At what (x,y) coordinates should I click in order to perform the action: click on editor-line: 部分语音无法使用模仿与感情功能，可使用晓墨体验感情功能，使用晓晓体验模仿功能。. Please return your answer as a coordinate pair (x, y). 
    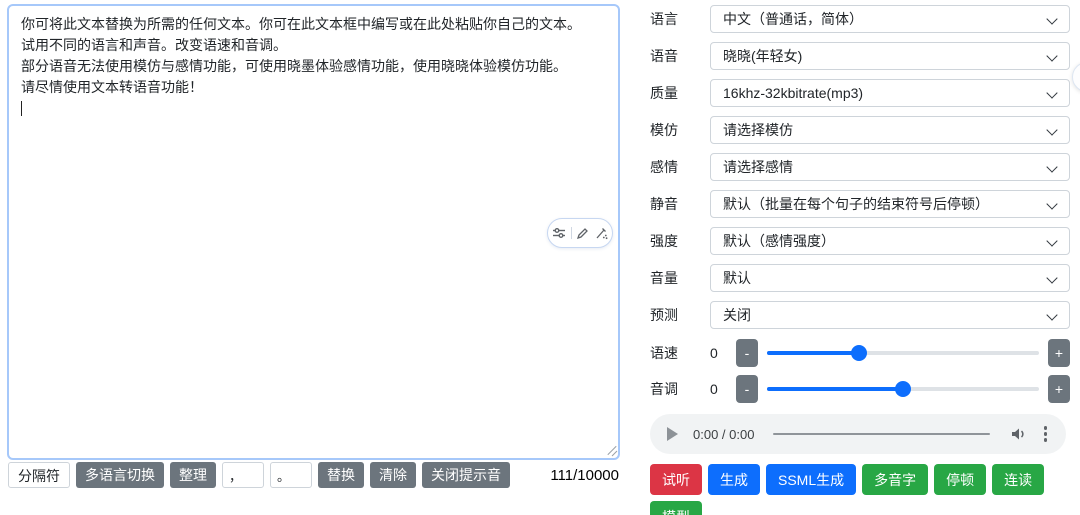
    Looking at the image, I should click on (294, 66).